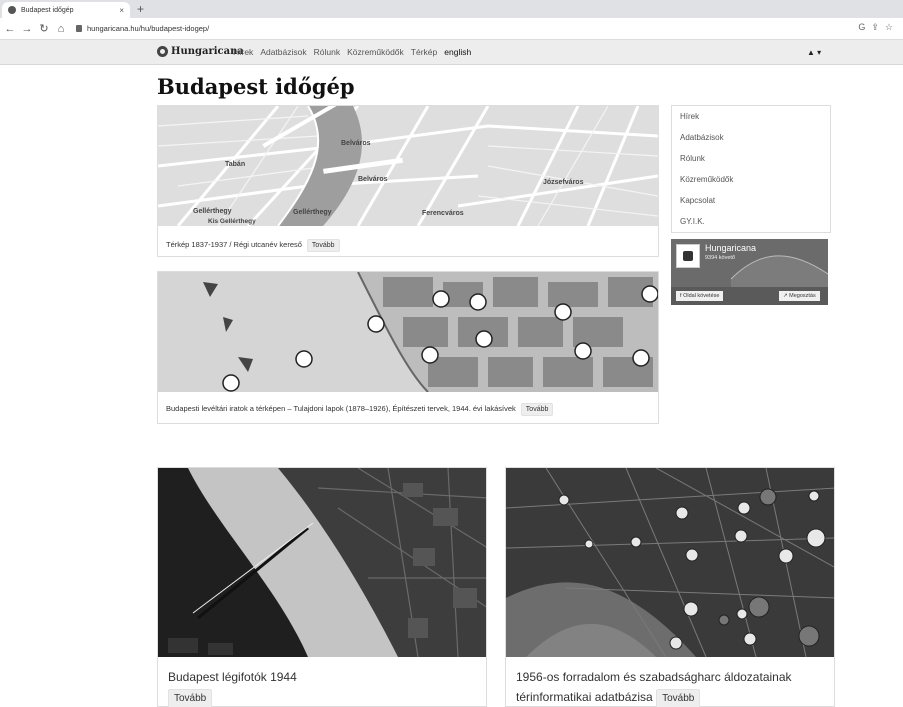 The image size is (903, 707). I want to click on page-title: Budapest időgép, so click(256, 86).